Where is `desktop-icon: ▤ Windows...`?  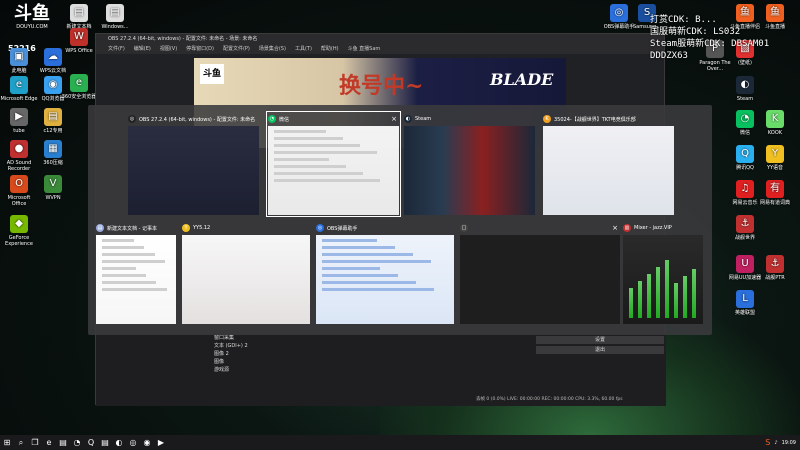 desktop-icon: ▤ Windows... is located at coordinates (115, 17).